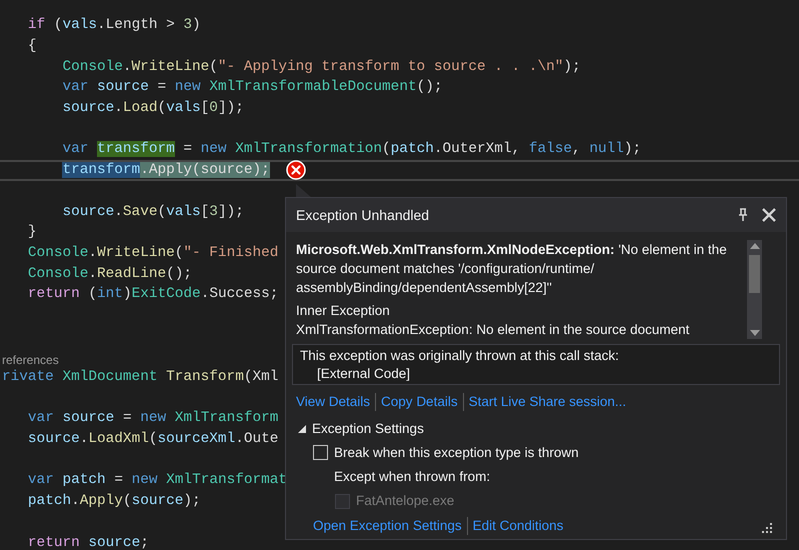 This screenshot has width=799, height=550. Describe the element at coordinates (387, 526) in the screenshot. I see `settings-link: Open Exception Settings` at that location.